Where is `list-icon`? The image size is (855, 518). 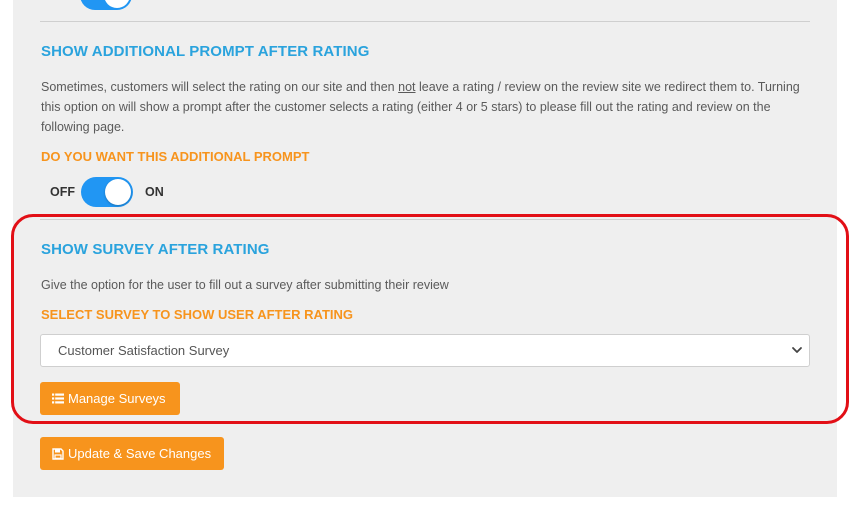
list-icon is located at coordinates (58, 398).